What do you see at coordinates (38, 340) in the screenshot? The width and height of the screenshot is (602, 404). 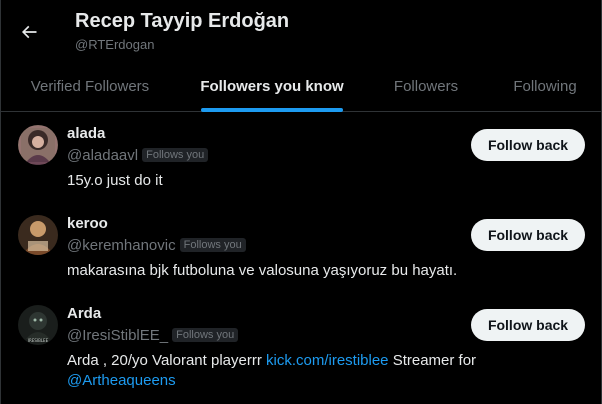 I see `avatar-lettering: IRESIBLEE` at bounding box center [38, 340].